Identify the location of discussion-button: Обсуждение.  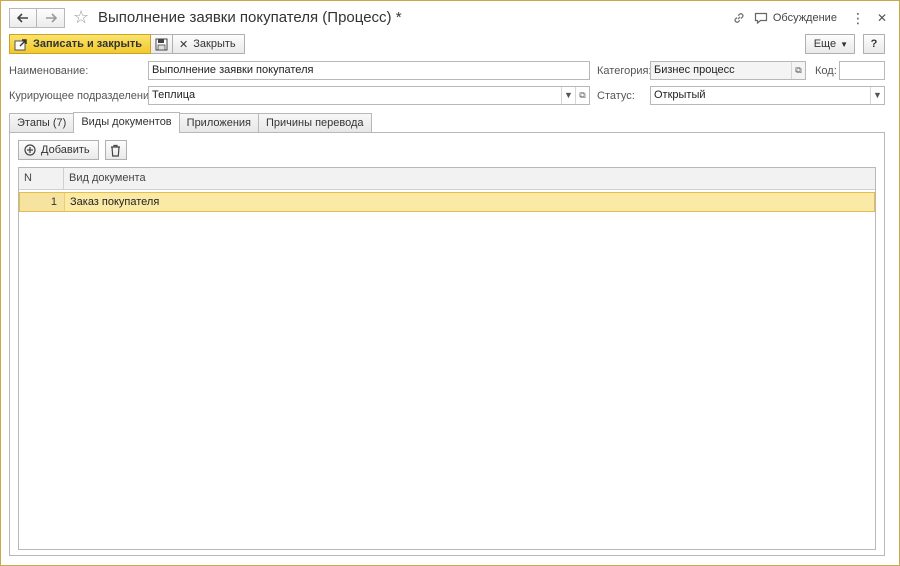
(795, 18).